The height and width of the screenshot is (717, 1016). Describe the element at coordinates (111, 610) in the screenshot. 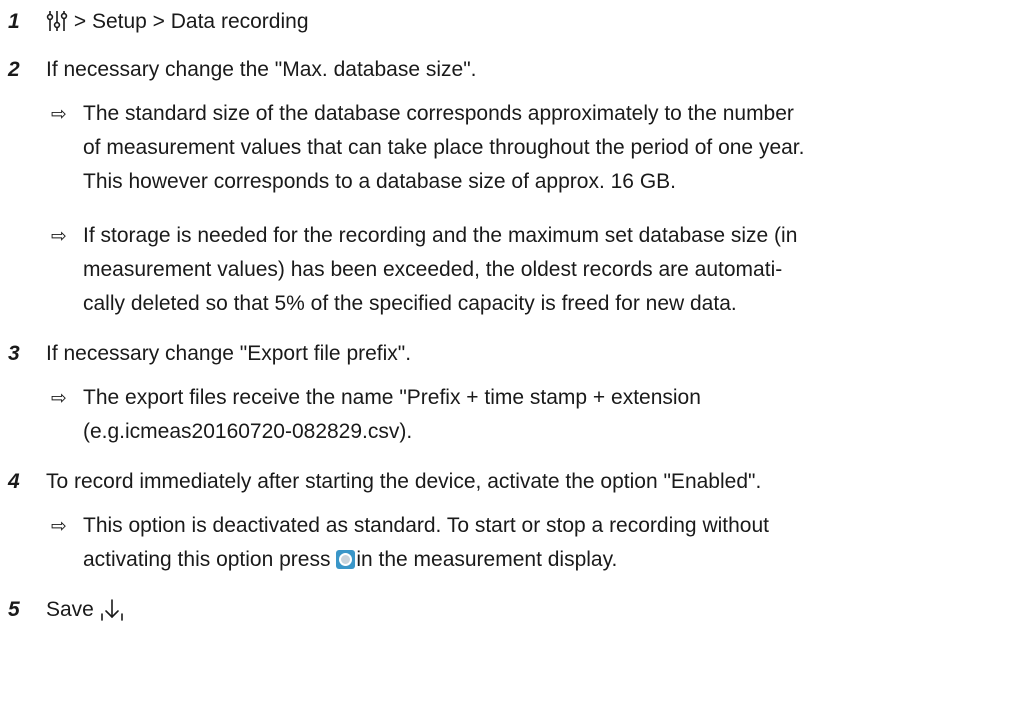

I see `save-arrow-icon` at that location.